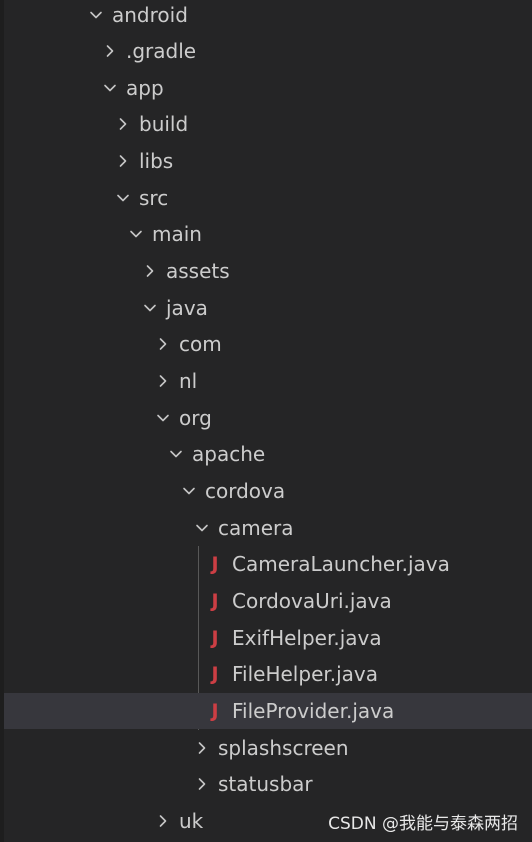  What do you see at coordinates (268, 234) in the screenshot?
I see `tree-item-main: main` at bounding box center [268, 234].